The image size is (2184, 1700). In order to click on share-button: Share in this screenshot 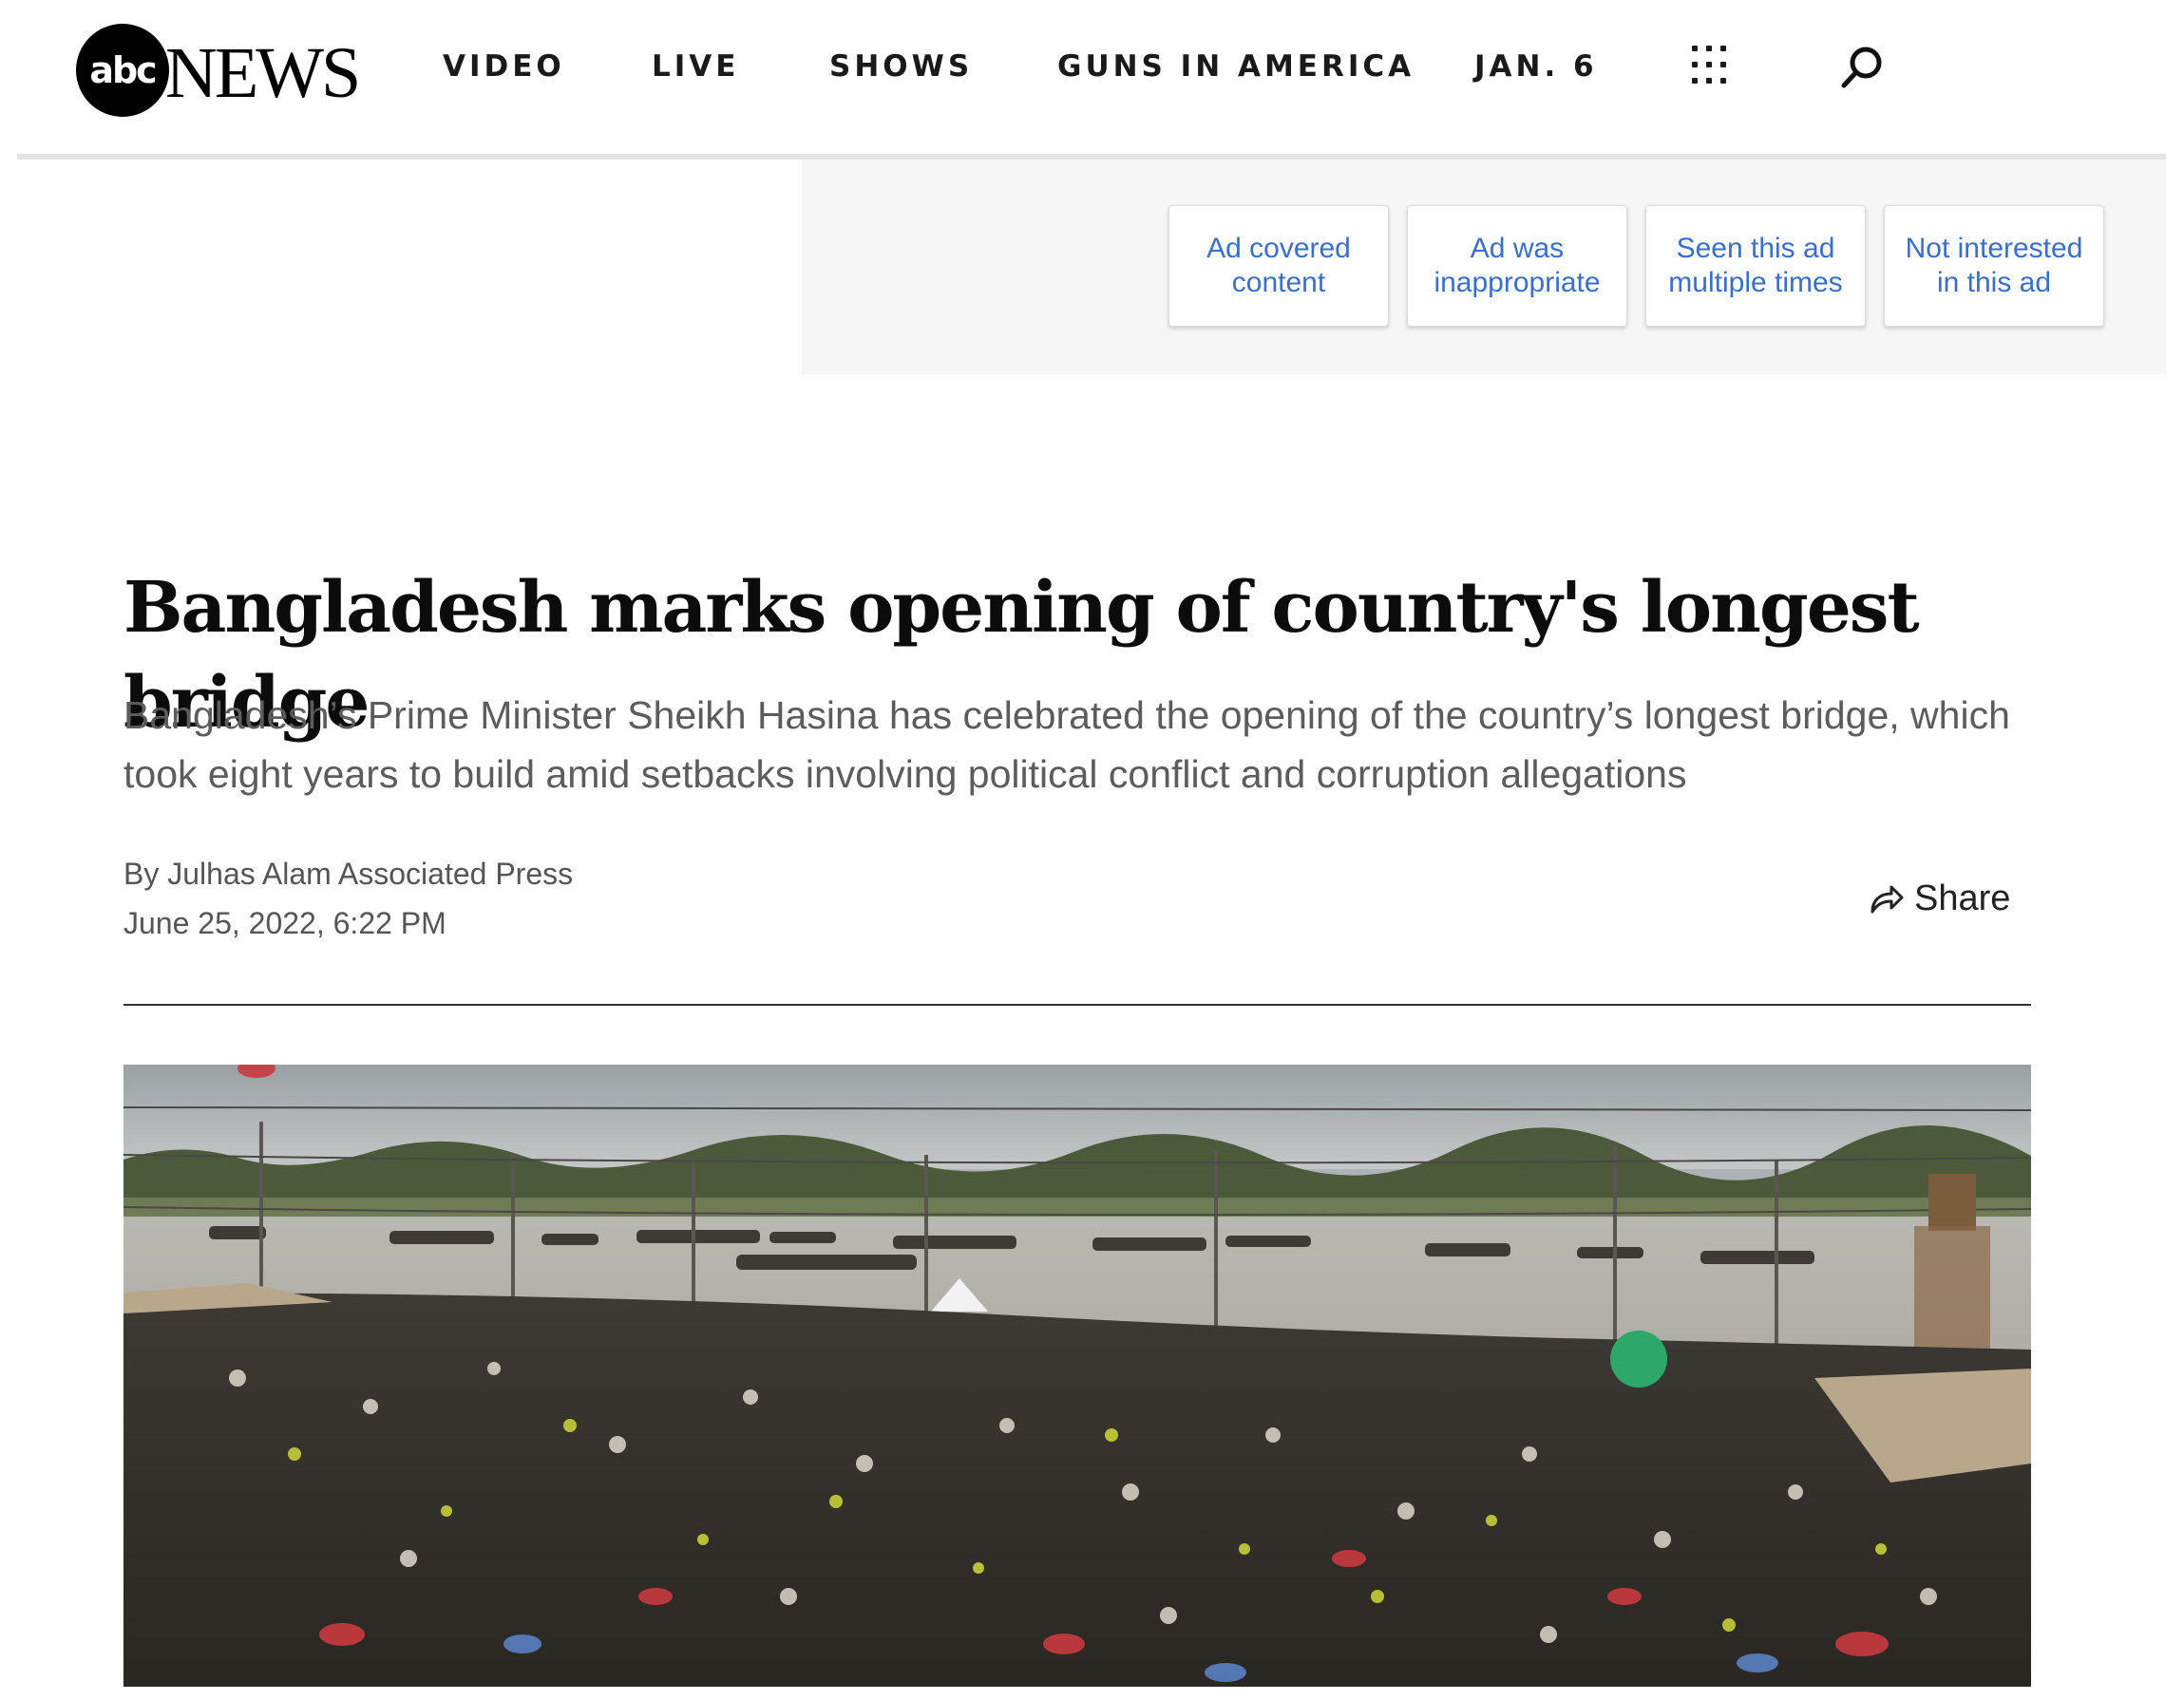, I will do `click(1938, 898)`.